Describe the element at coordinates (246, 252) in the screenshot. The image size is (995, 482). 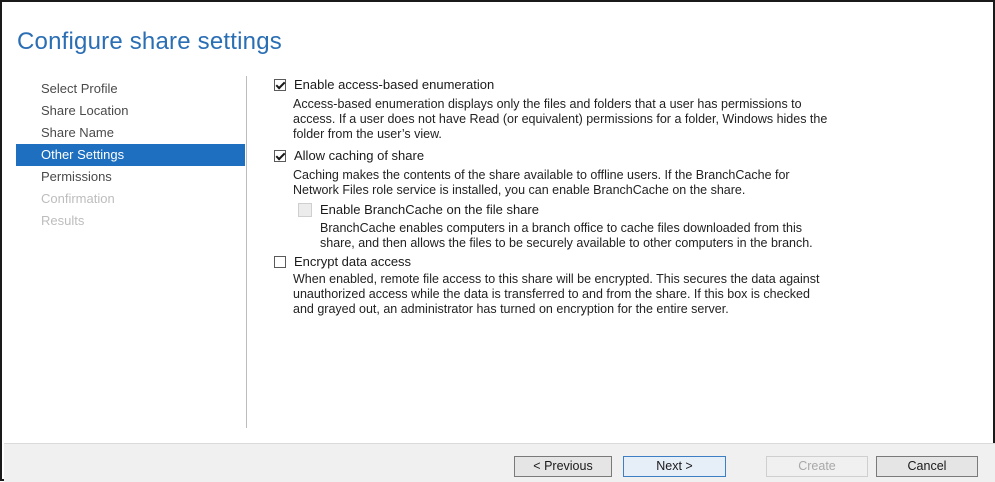
I see `nav-divider` at that location.